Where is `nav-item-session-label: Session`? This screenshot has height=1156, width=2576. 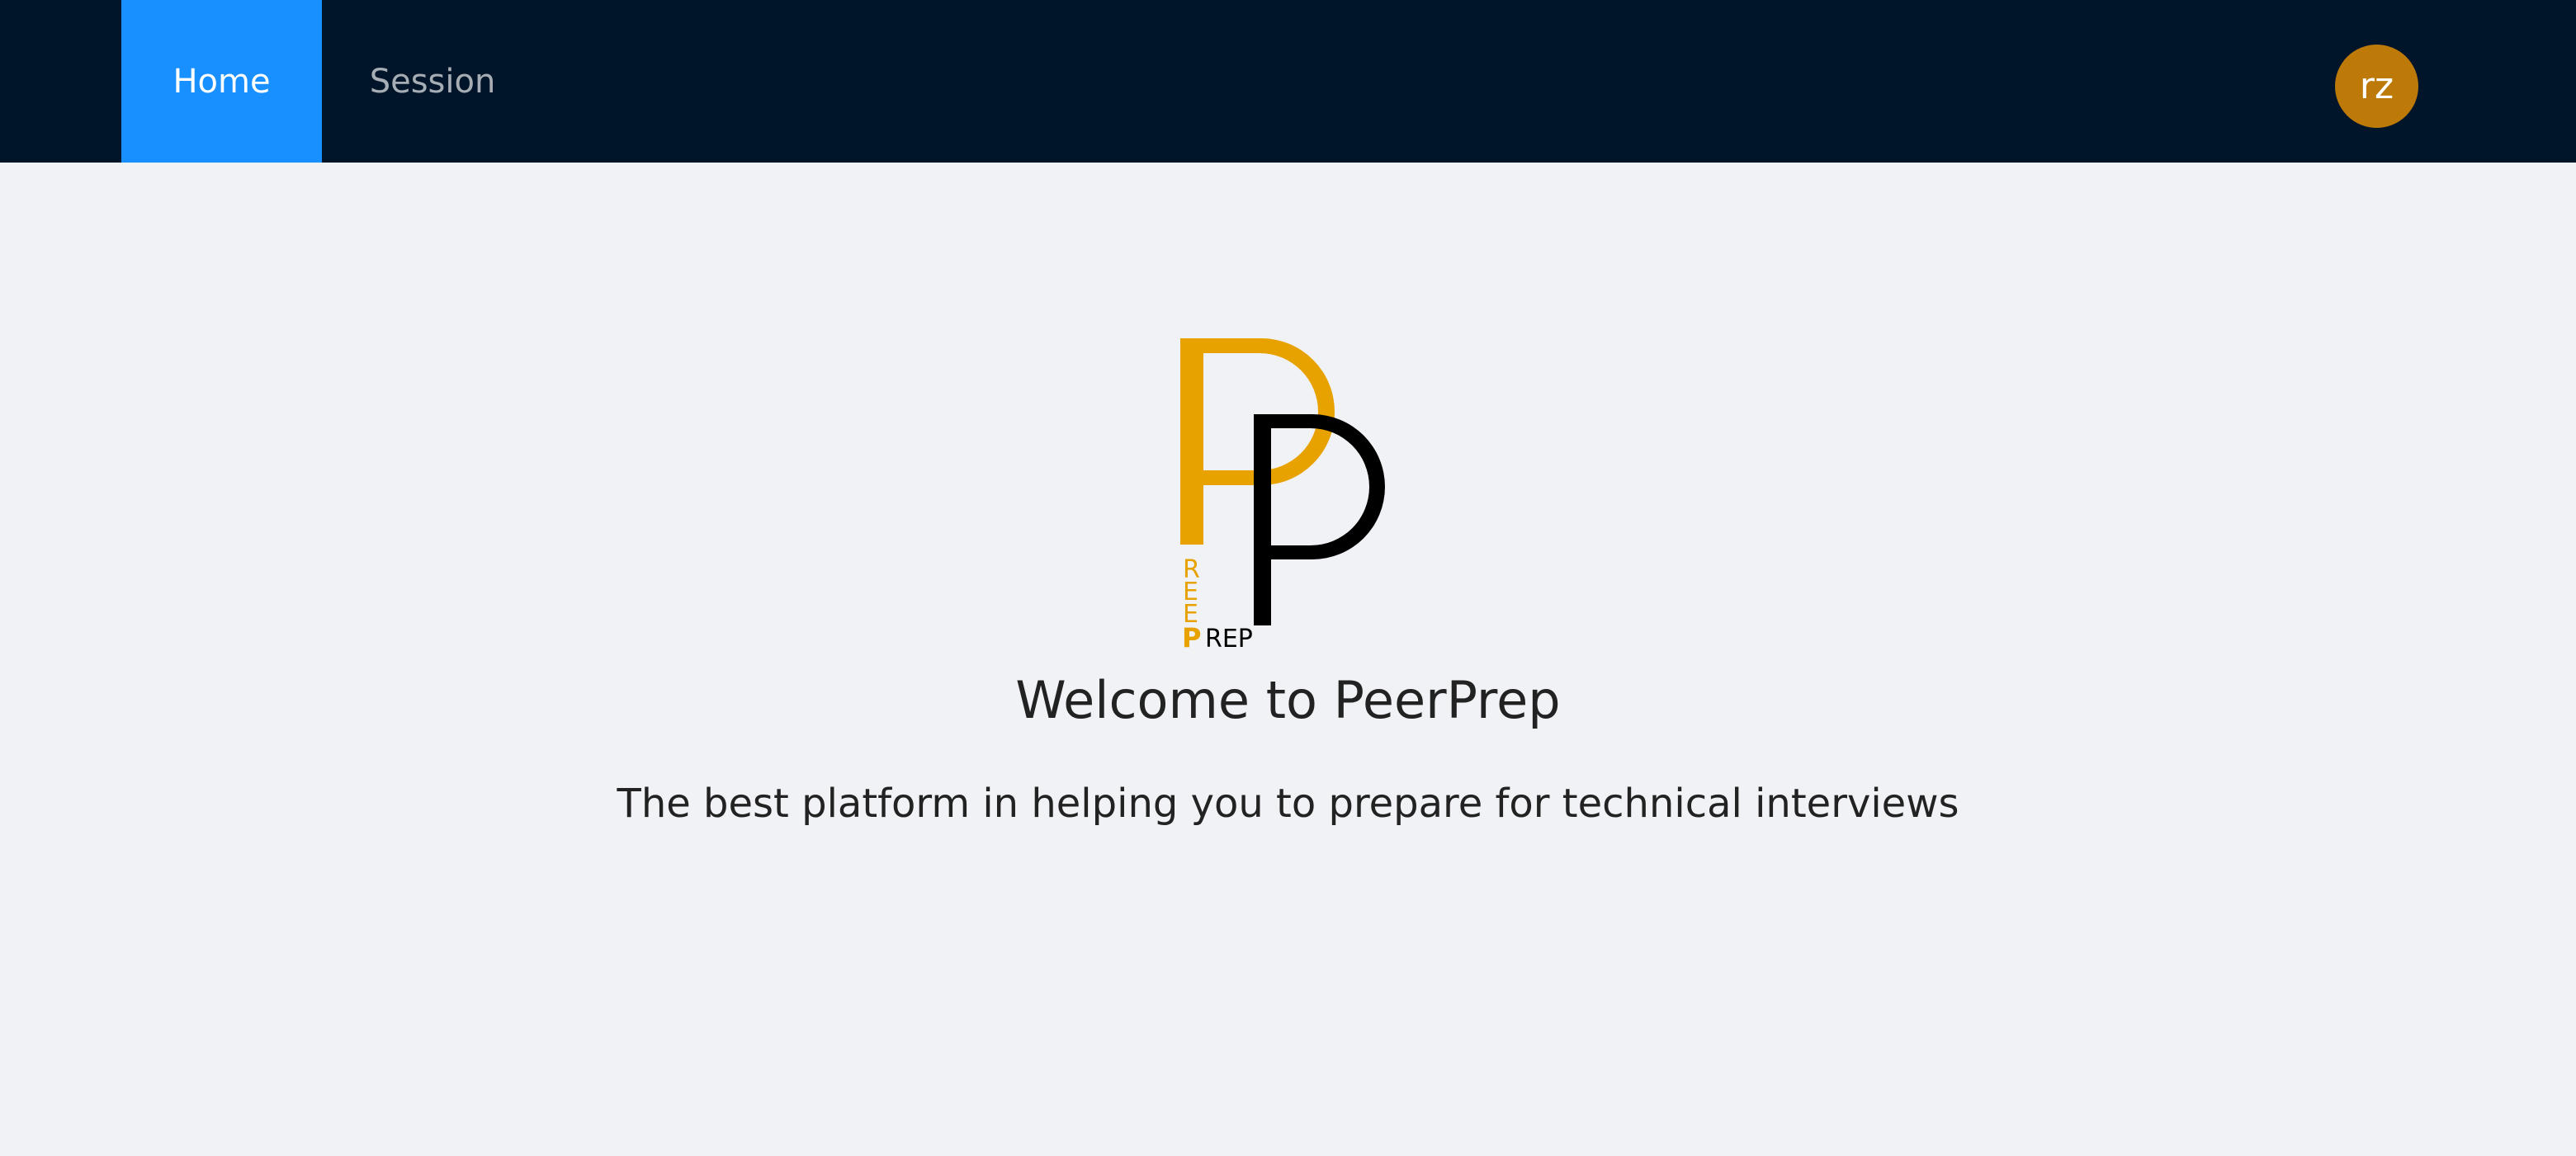
nav-item-session-label: Session is located at coordinates (433, 82).